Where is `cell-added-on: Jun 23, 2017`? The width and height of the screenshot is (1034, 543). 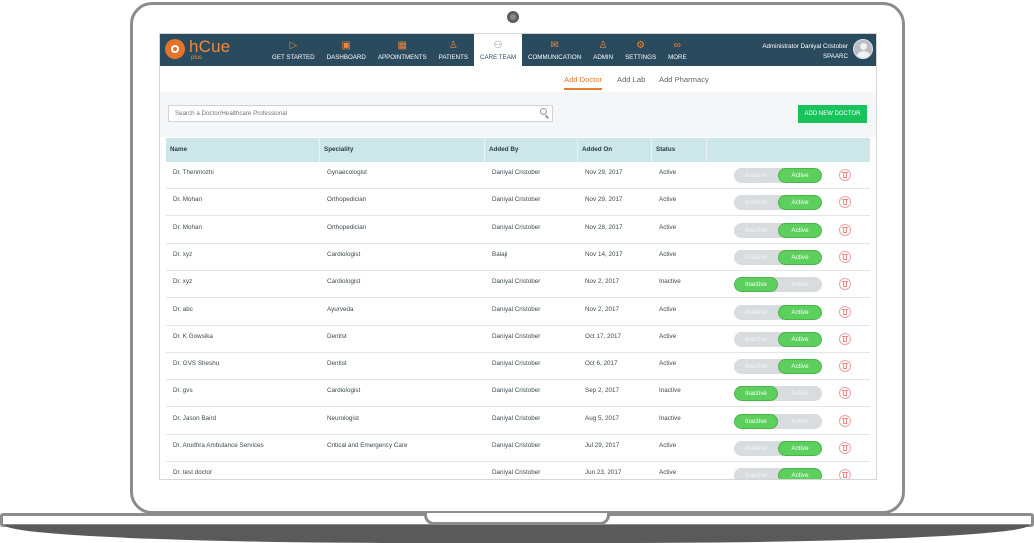
cell-added-on: Jun 23, 2017 is located at coordinates (603, 473).